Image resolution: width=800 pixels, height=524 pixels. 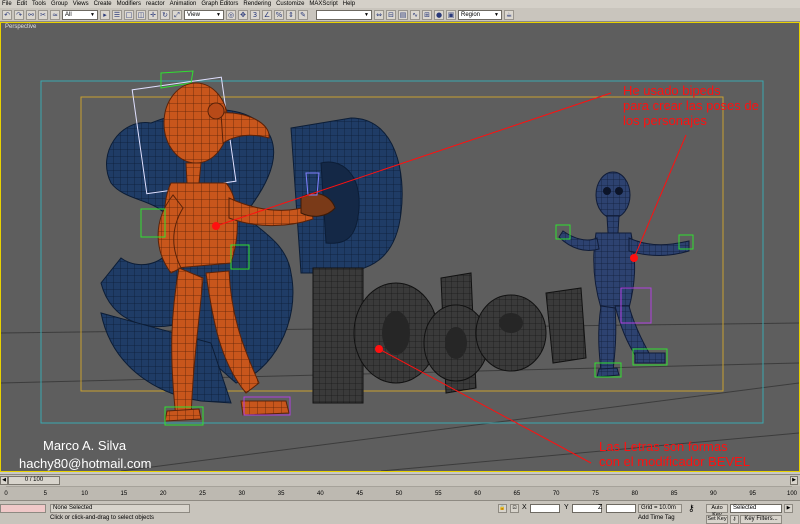 What do you see at coordinates (403, 14) in the screenshot?
I see `layer-manager-icon: ▤` at bounding box center [403, 14].